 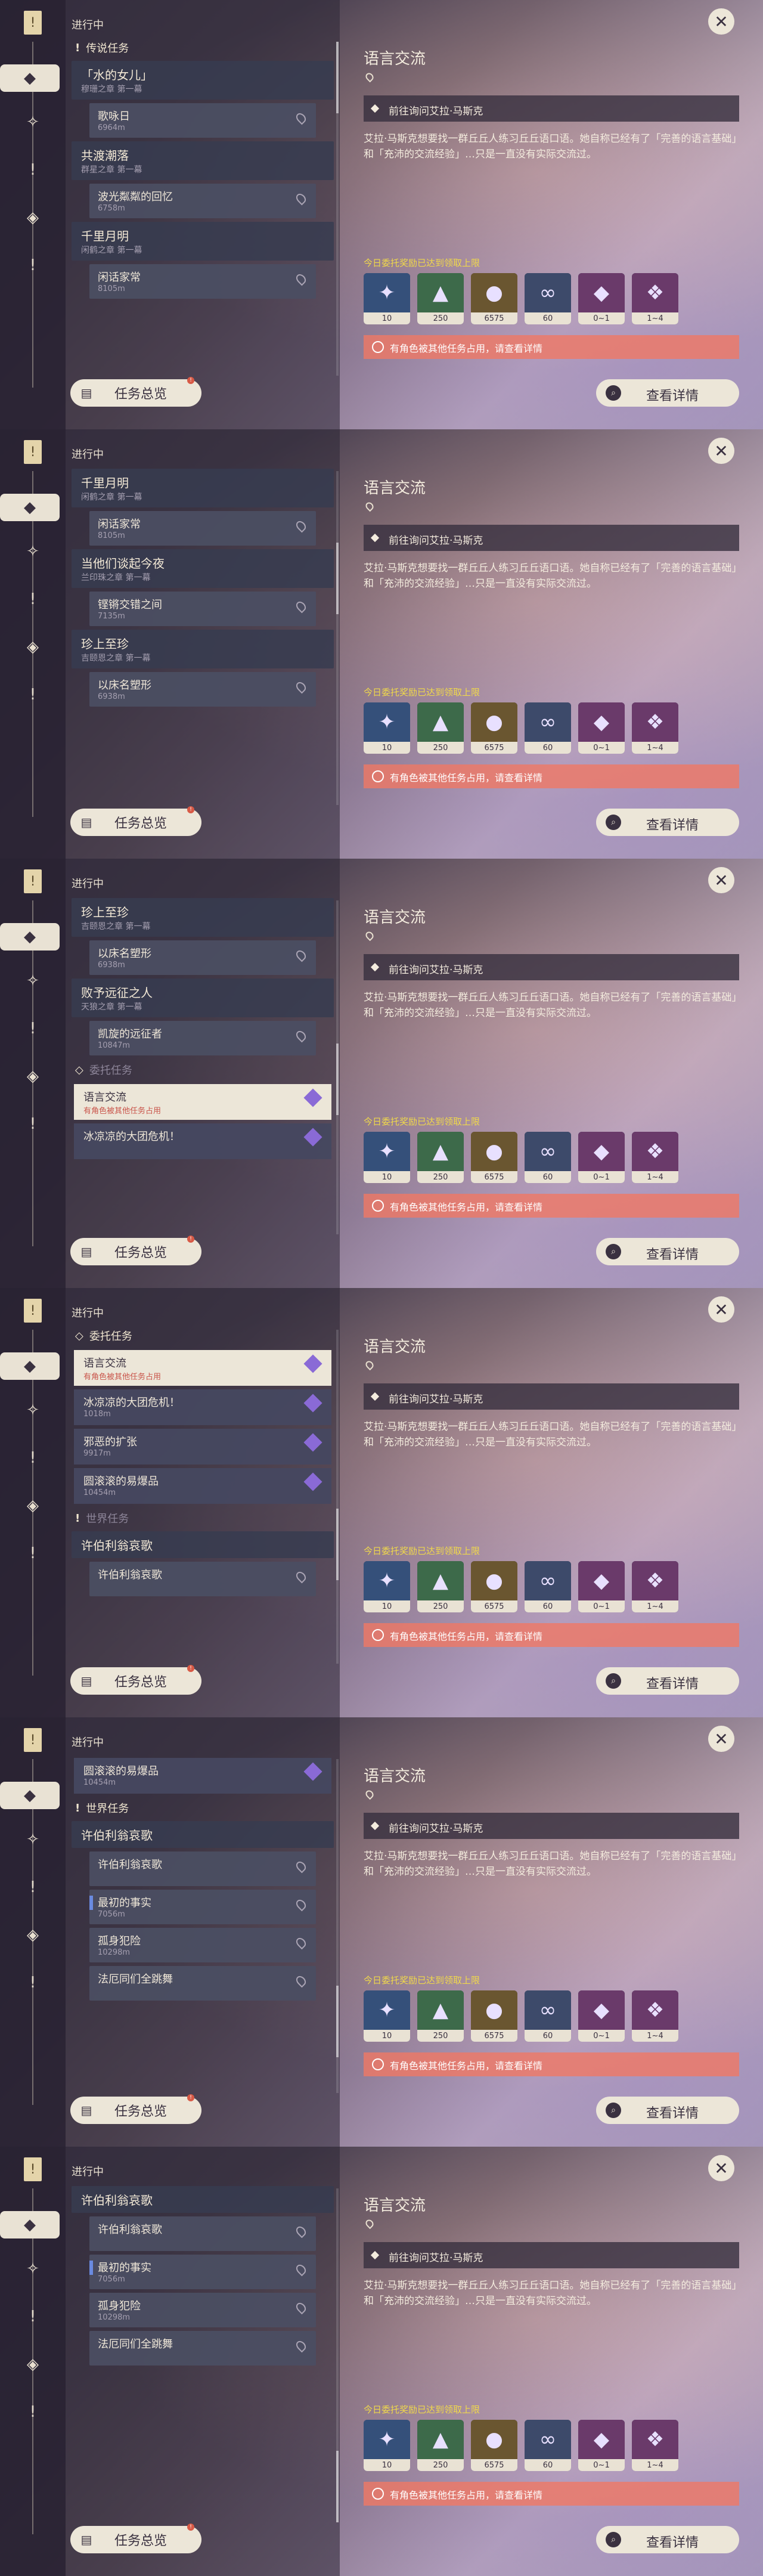 What do you see at coordinates (202, 1945) in the screenshot?
I see `quest-step: 孤身犯险 10298m` at bounding box center [202, 1945].